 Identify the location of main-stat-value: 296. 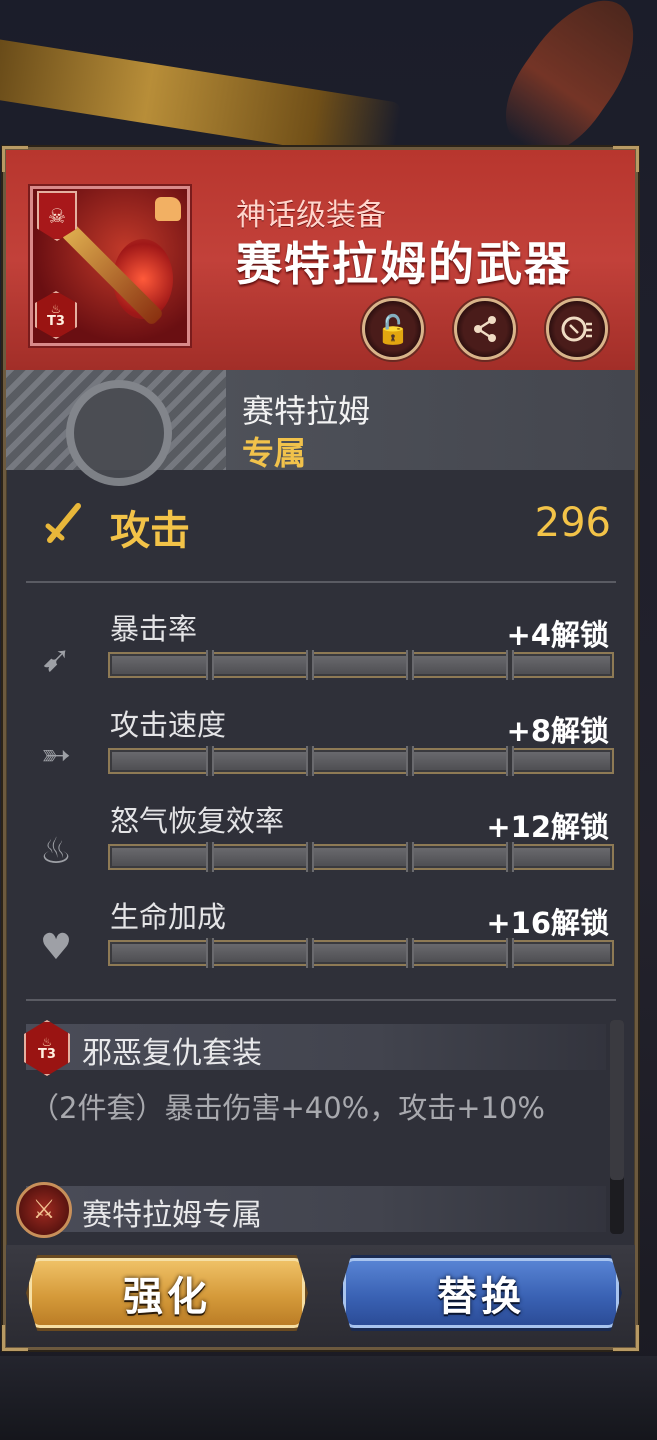
(572, 523).